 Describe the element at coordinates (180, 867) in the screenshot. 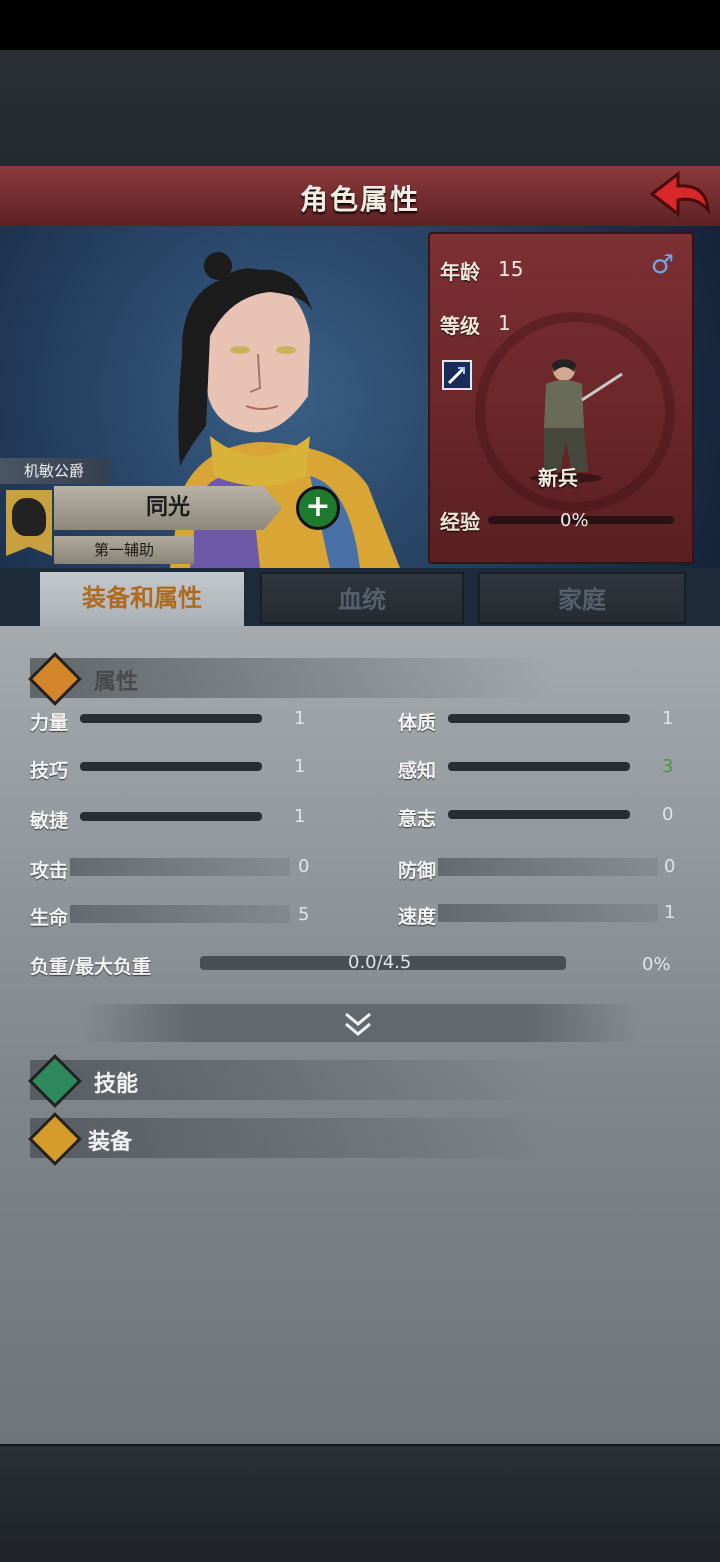

I see `attr-attack-bar` at that location.